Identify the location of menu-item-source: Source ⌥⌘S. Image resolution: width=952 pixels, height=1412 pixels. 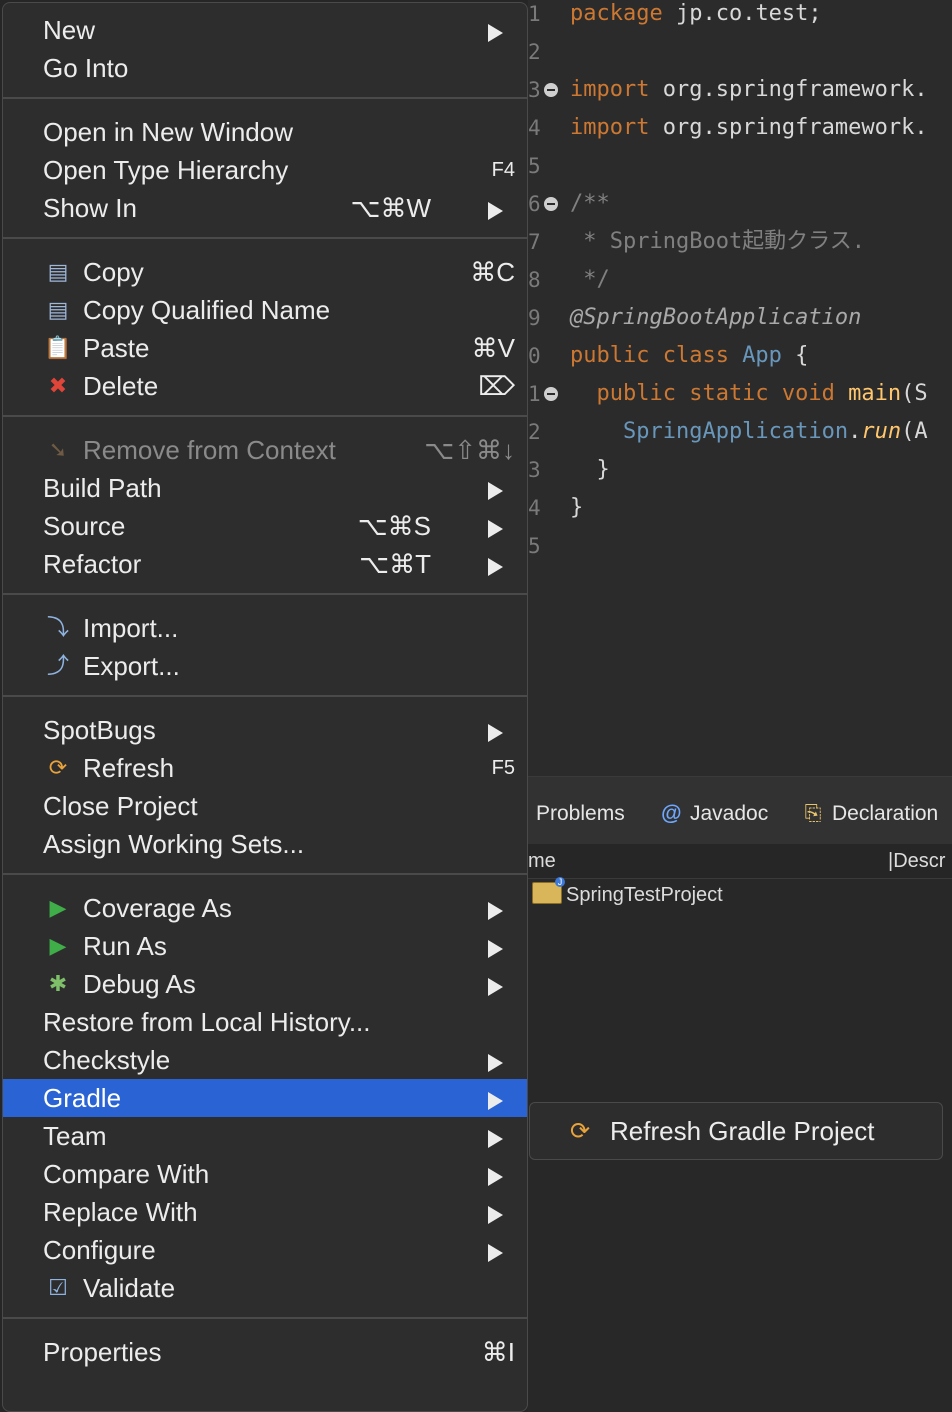
(265, 526).